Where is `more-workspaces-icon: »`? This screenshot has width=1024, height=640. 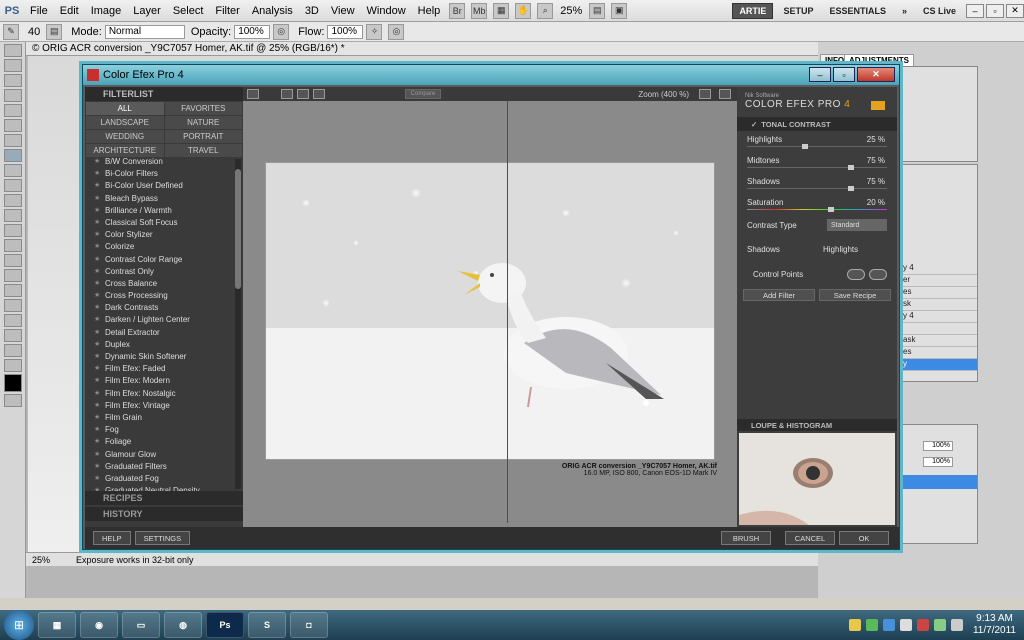
more-workspaces-icon: » is located at coordinates (904, 11).